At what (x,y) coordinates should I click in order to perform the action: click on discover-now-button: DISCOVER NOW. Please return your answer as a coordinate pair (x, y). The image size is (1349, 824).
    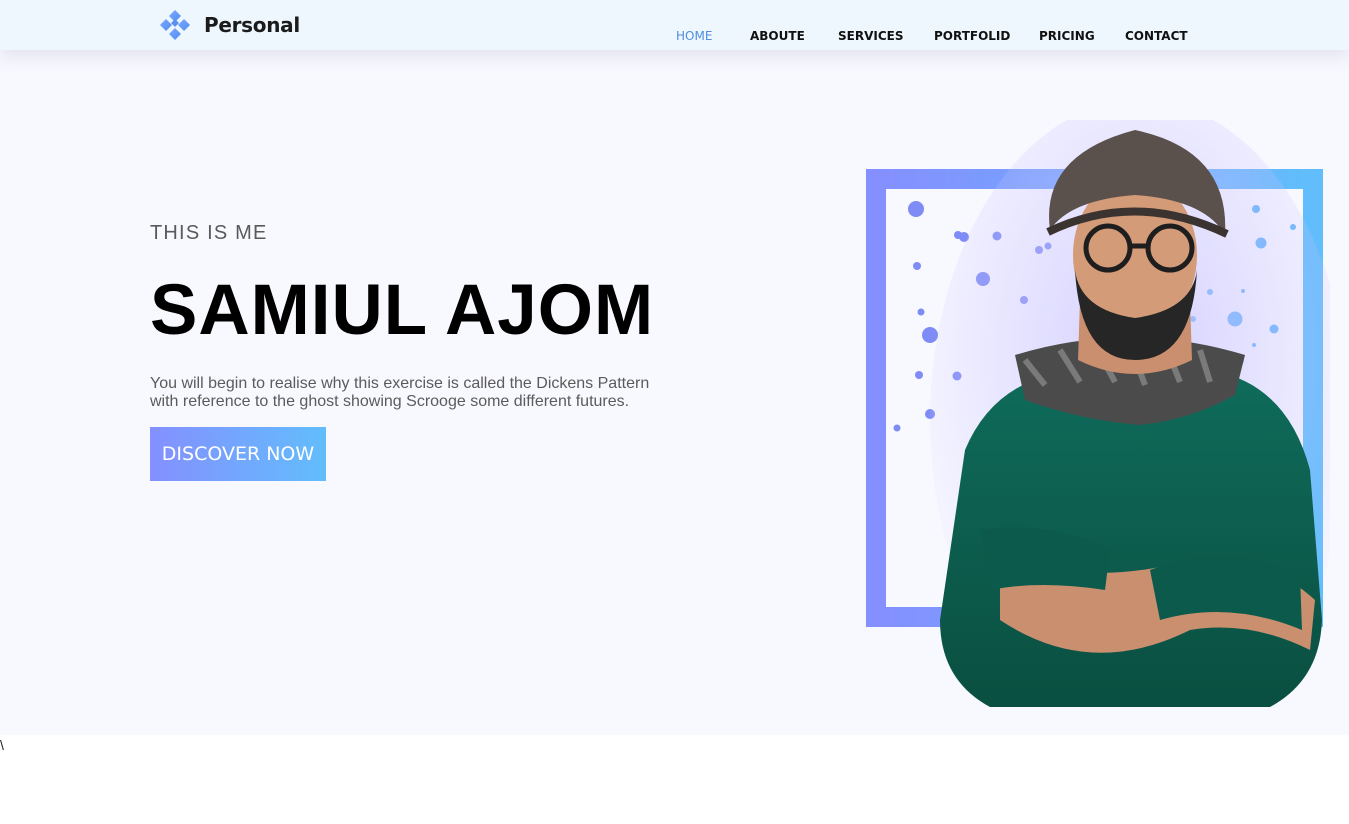
    Looking at the image, I should click on (238, 454).